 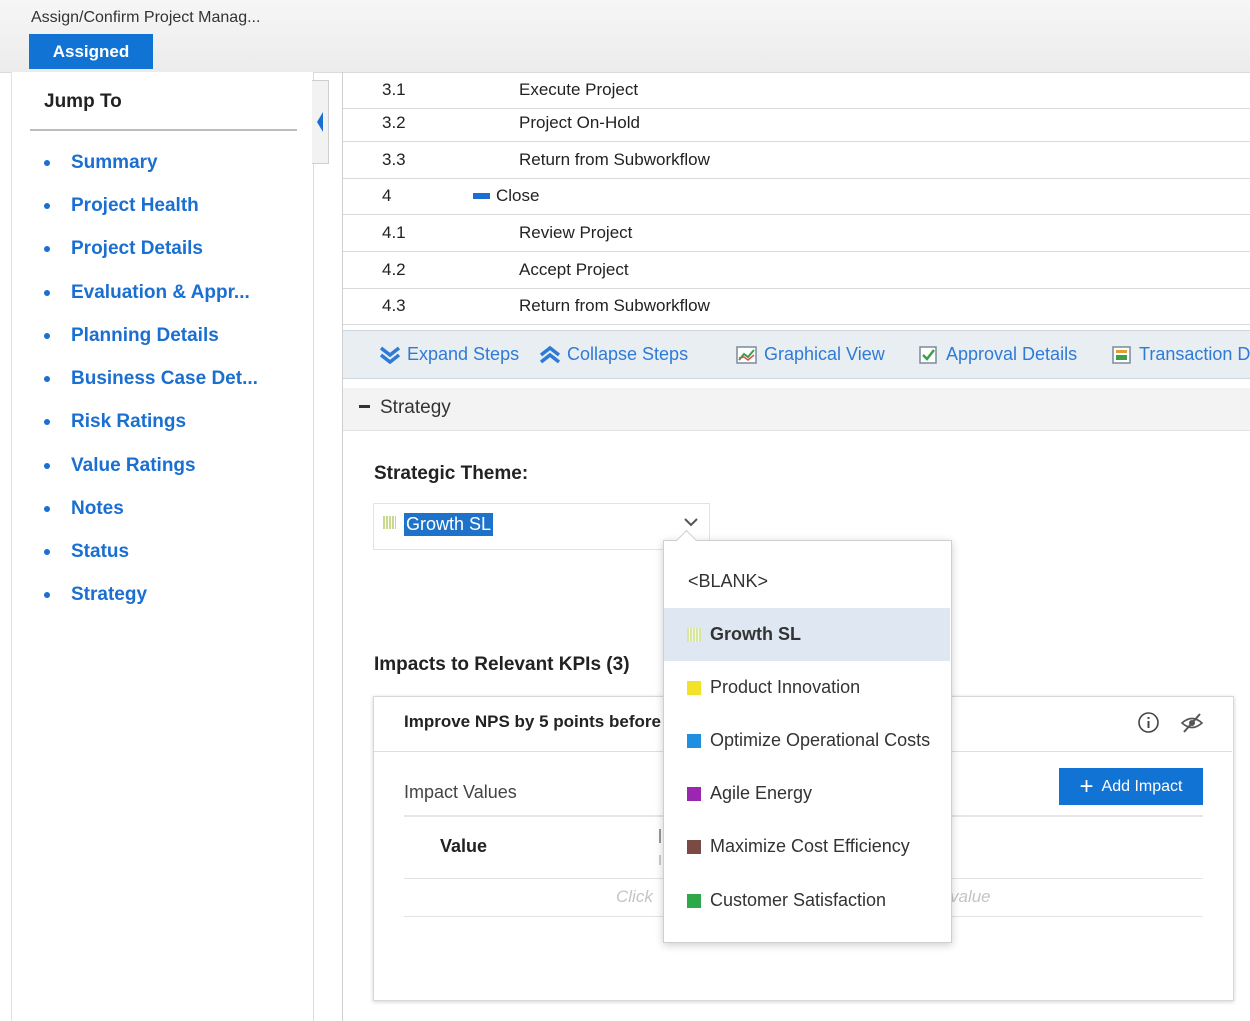 I want to click on option-label: Growth SL, so click(x=755, y=634).